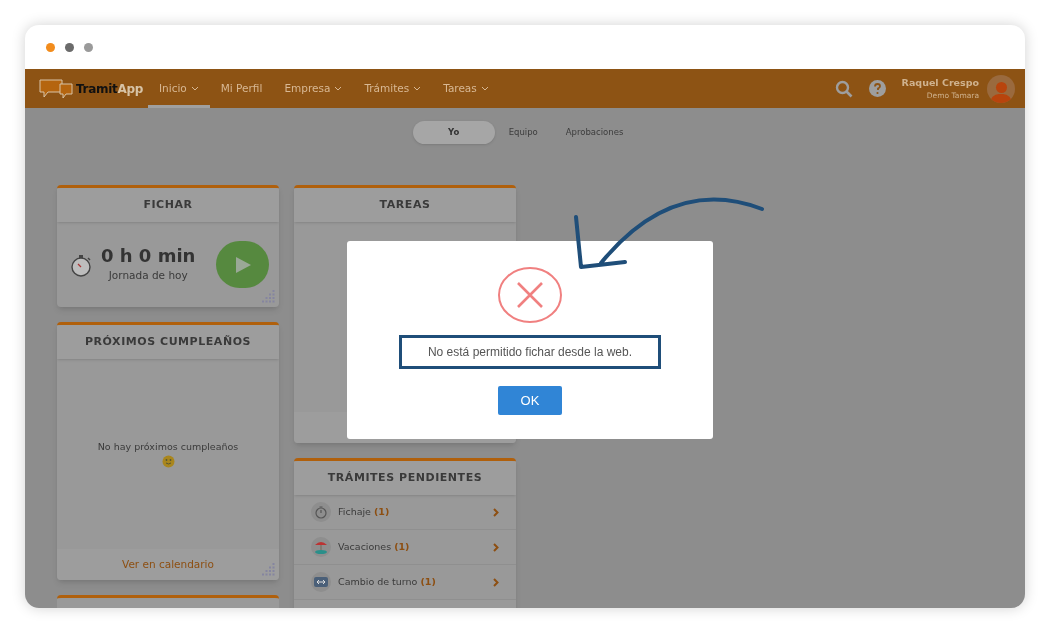 This screenshot has height=633, width=1061. What do you see at coordinates (321, 582) in the screenshot?
I see `swap-icon` at bounding box center [321, 582].